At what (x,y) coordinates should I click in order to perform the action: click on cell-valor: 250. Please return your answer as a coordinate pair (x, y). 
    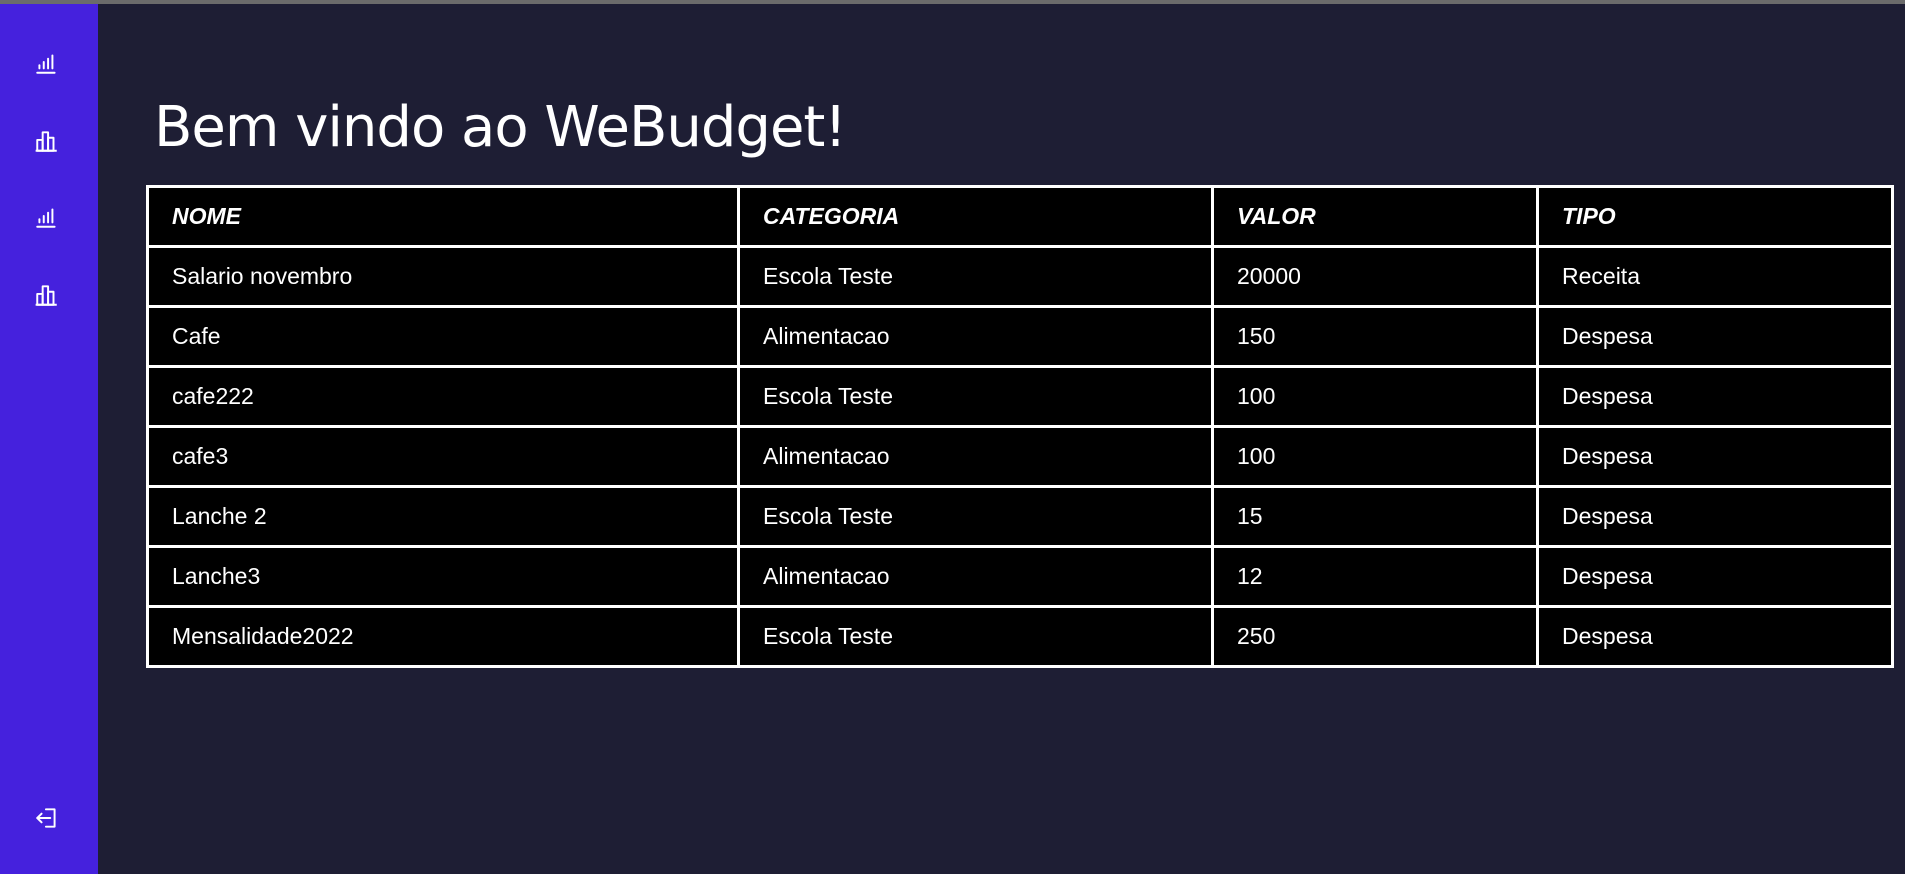
    Looking at the image, I should click on (1375, 636).